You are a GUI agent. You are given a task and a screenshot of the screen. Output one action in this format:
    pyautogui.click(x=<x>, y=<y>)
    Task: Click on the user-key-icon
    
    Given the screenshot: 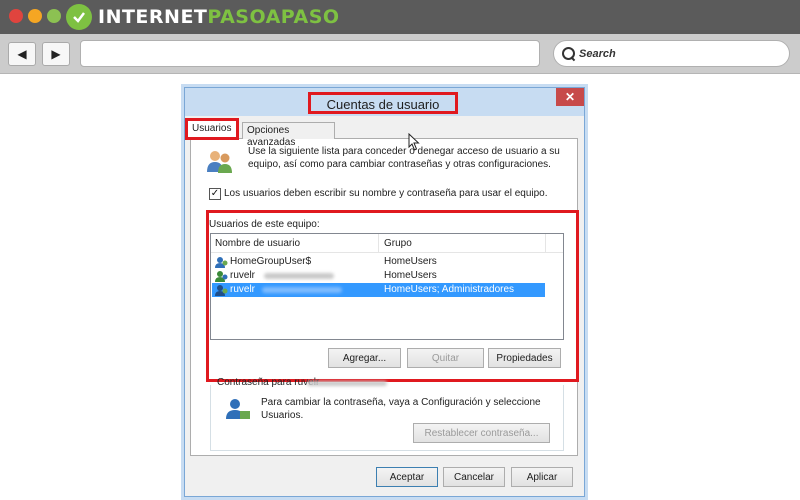 What is the action you would take?
    pyautogui.click(x=238, y=409)
    